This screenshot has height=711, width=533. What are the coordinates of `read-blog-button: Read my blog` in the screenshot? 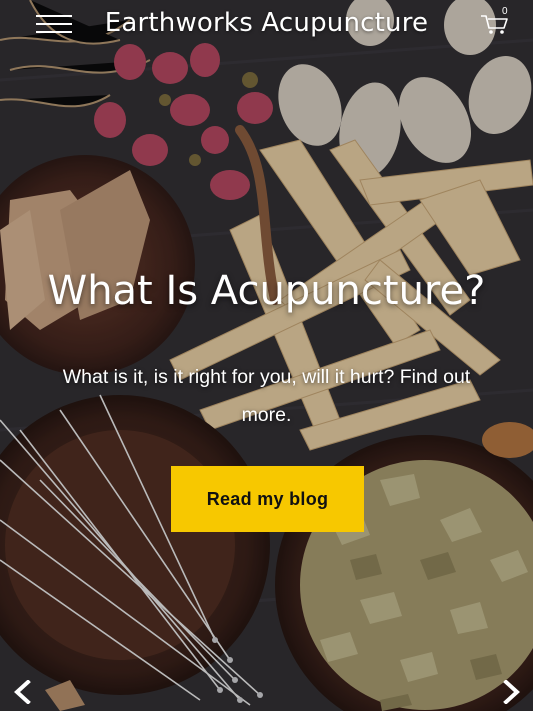 It's located at (267, 499).